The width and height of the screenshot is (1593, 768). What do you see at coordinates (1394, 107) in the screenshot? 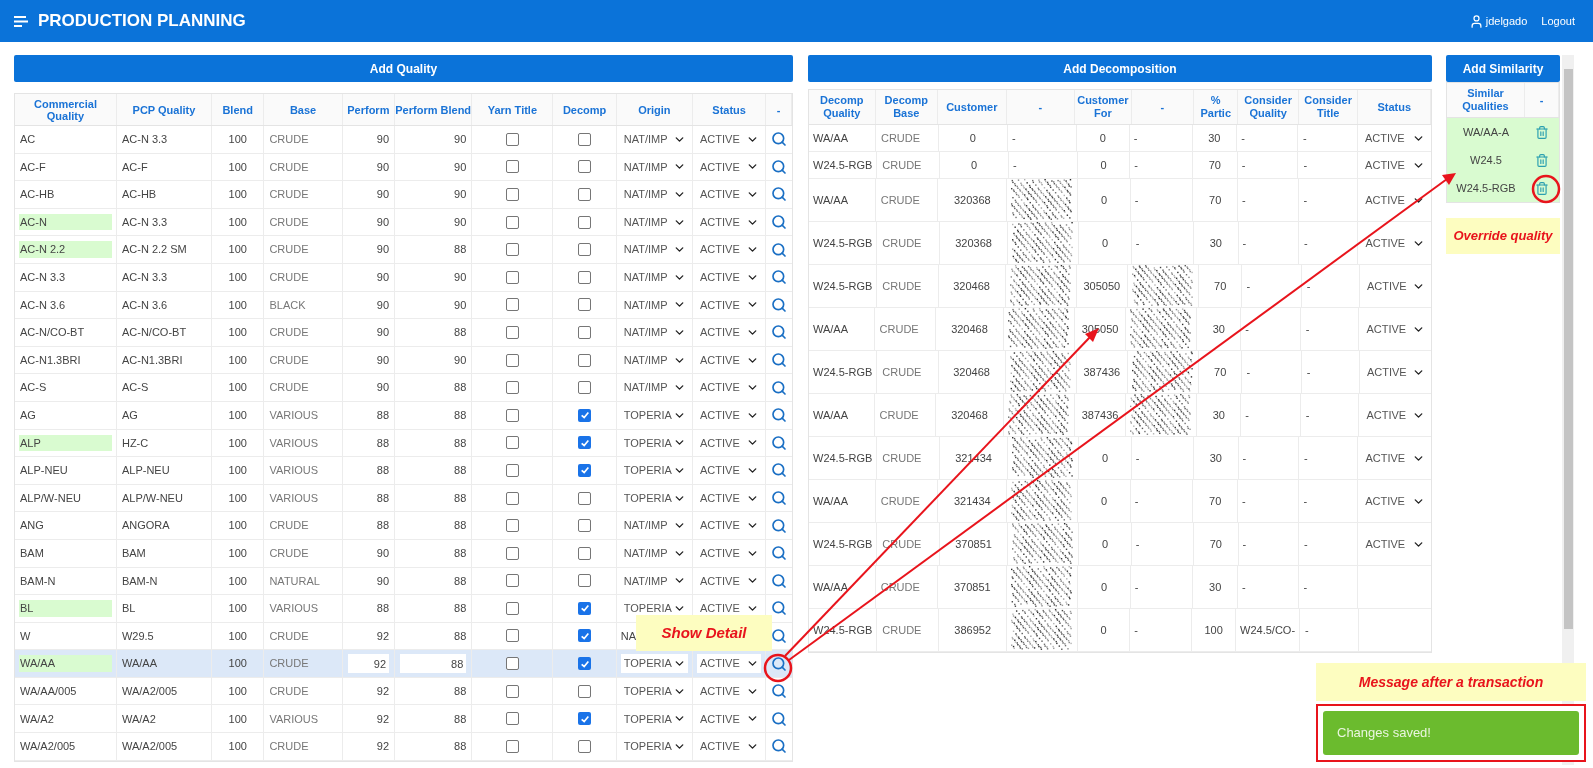
I see `column-header: Status` at bounding box center [1394, 107].